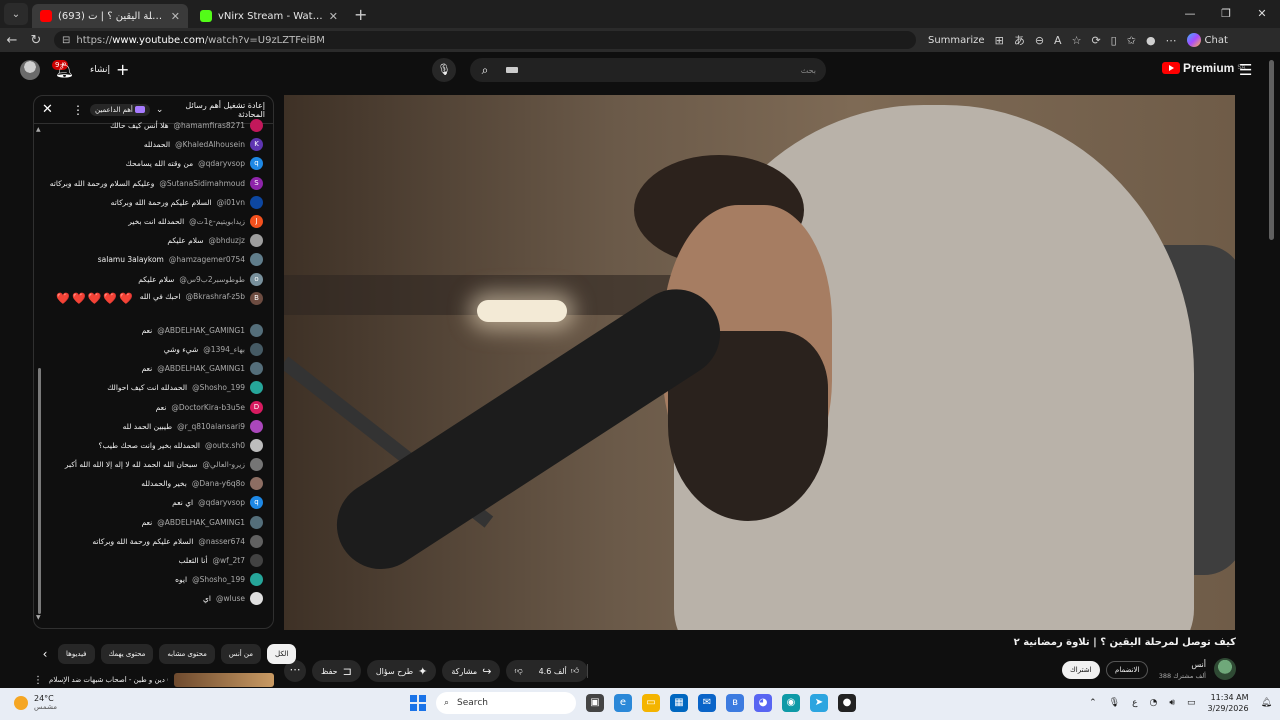 This screenshot has width=1280, height=720. I want to click on chat-message: من وقته الله يسامحك @qdaryvsop q, so click(152, 163).